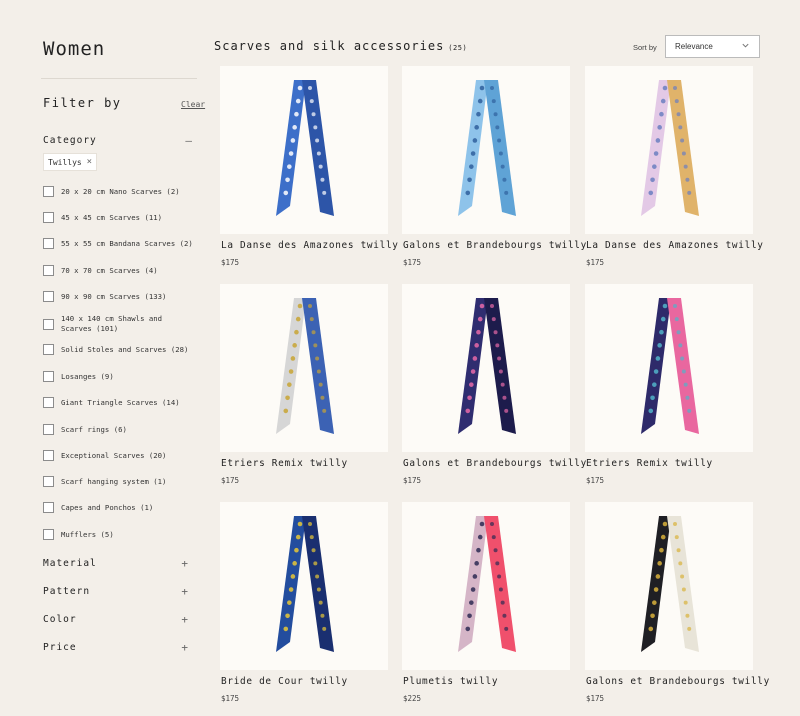 The image size is (800, 716). I want to click on section-title-text: Scarves and silk accessories, so click(329, 46).